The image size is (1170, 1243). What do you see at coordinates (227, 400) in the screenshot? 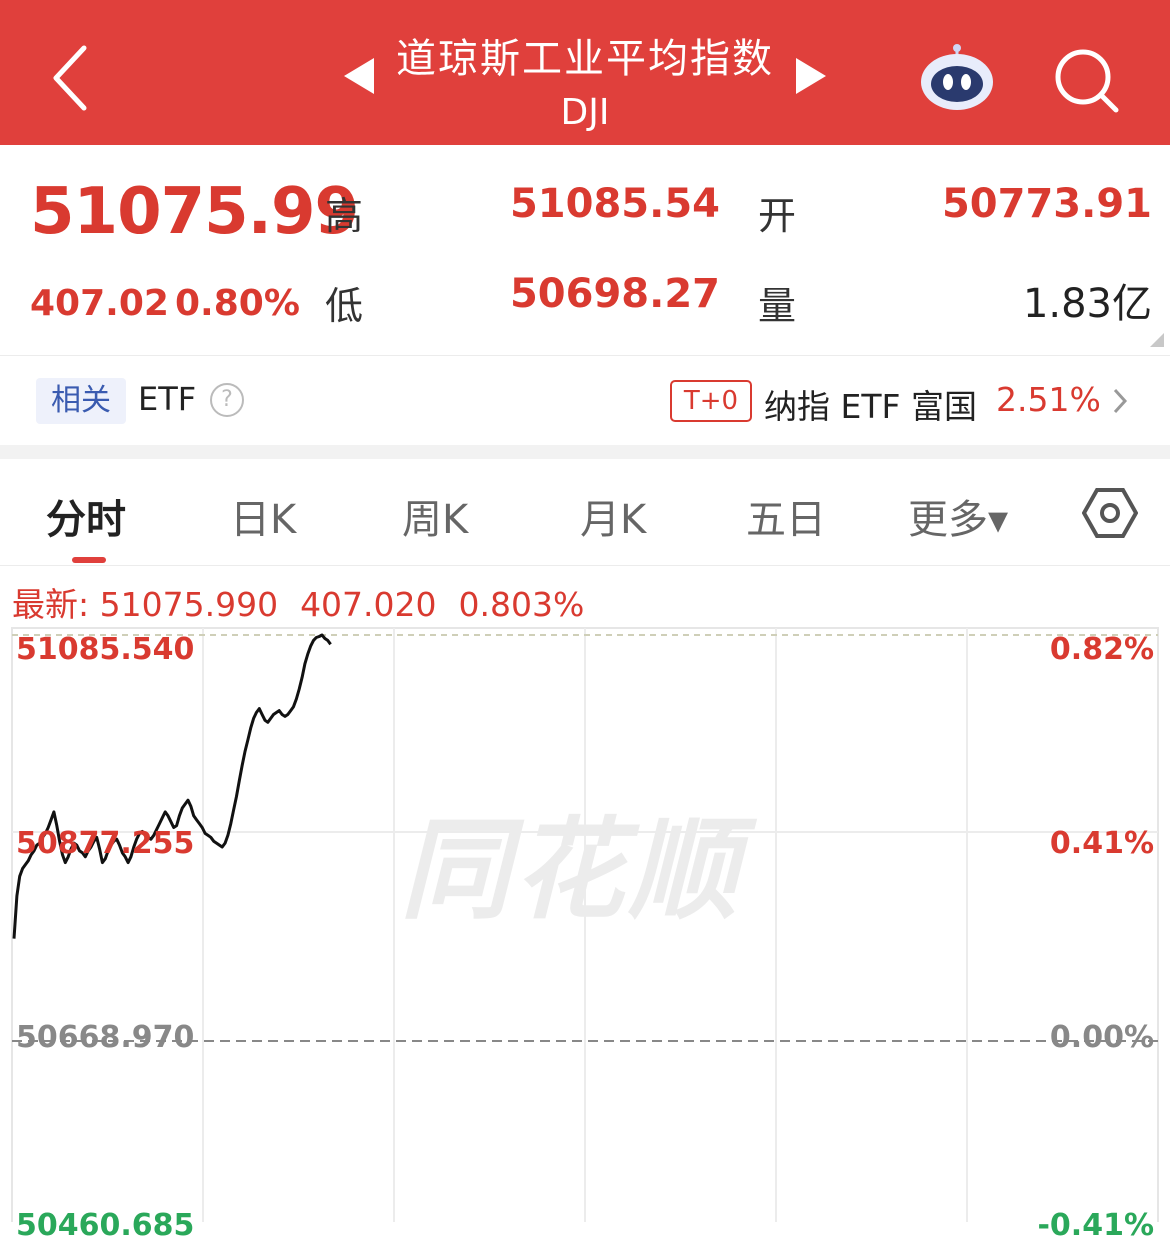
I see `help-icon: ?` at bounding box center [227, 400].